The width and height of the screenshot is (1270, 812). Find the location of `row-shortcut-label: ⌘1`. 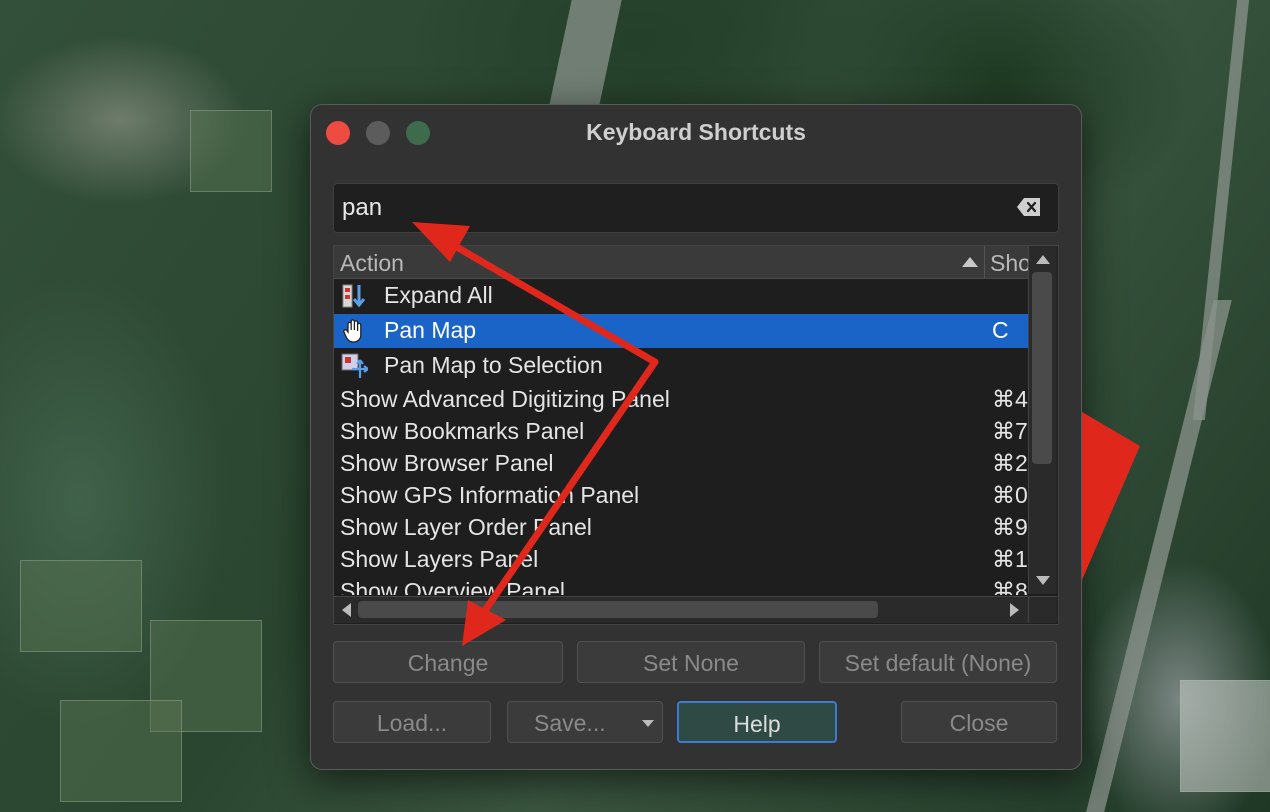

row-shortcut-label: ⌘1 is located at coordinates (1010, 559).